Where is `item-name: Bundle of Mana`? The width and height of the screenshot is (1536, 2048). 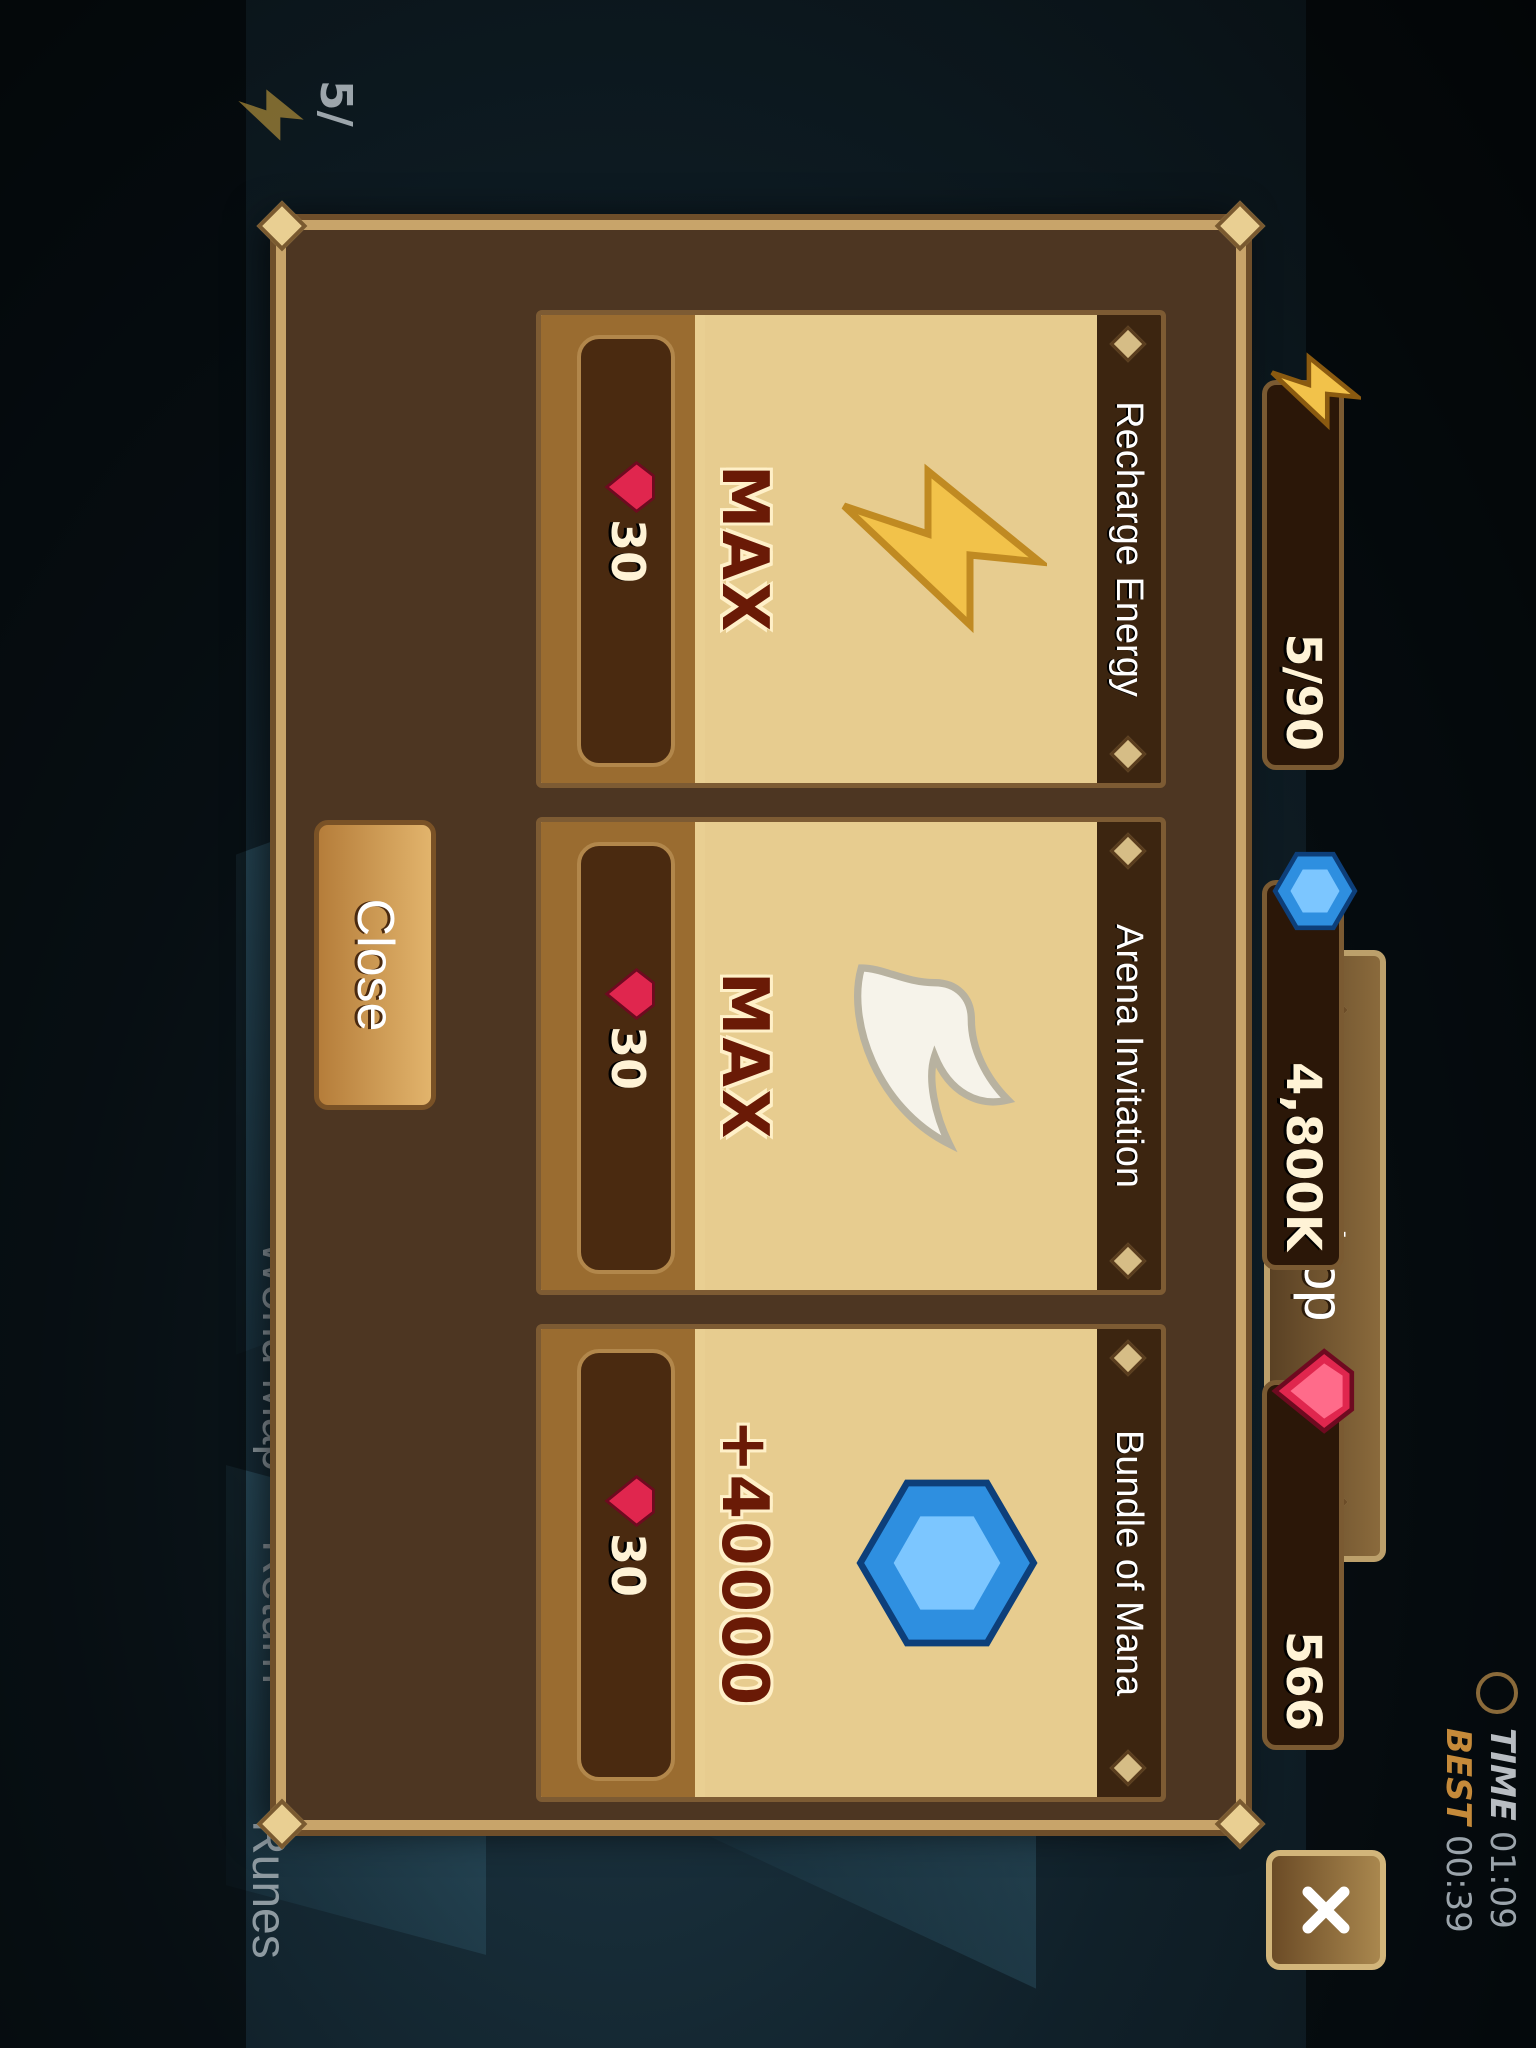
item-name: Bundle of Mana is located at coordinates (1129, 1563).